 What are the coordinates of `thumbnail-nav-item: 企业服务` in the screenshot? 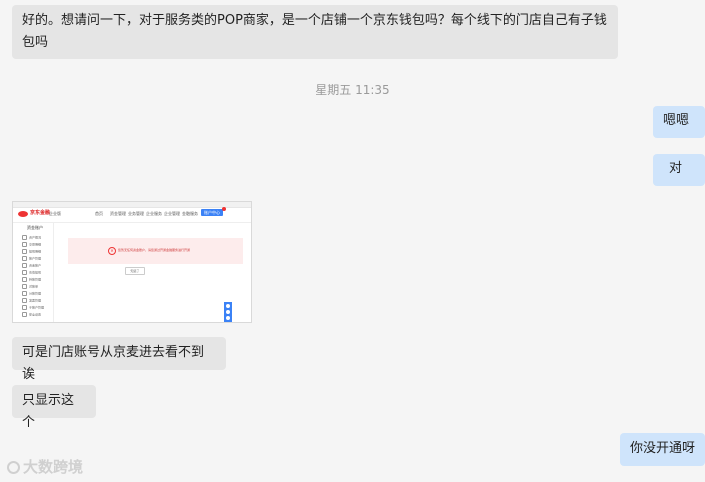 It's located at (154, 213).